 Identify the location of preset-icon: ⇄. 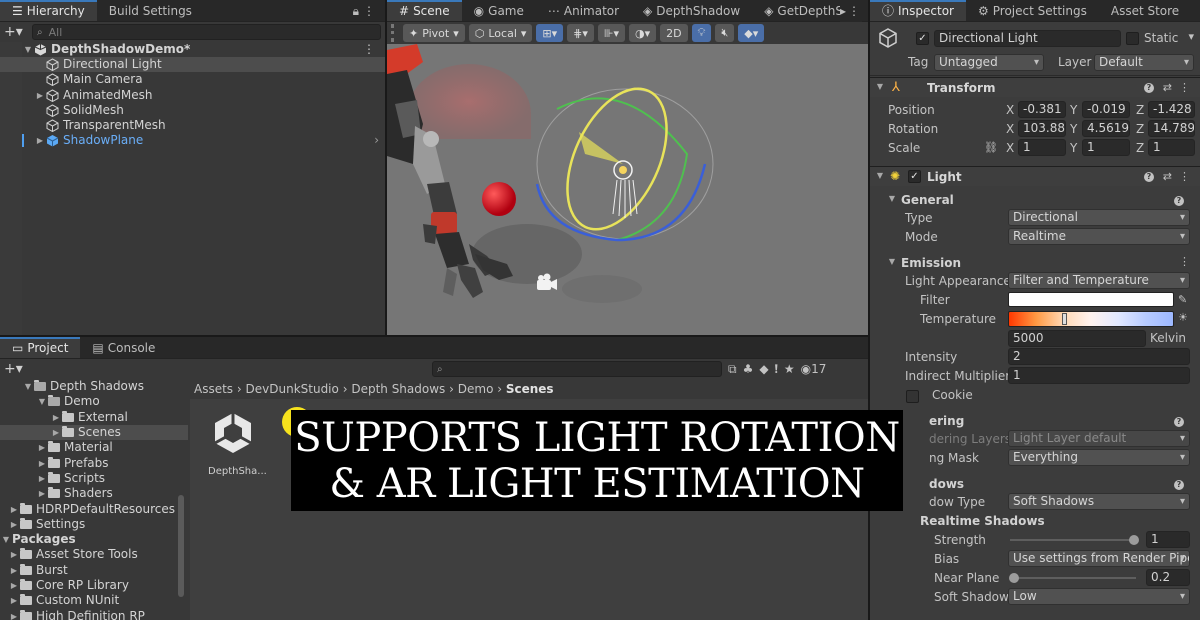
(1167, 176).